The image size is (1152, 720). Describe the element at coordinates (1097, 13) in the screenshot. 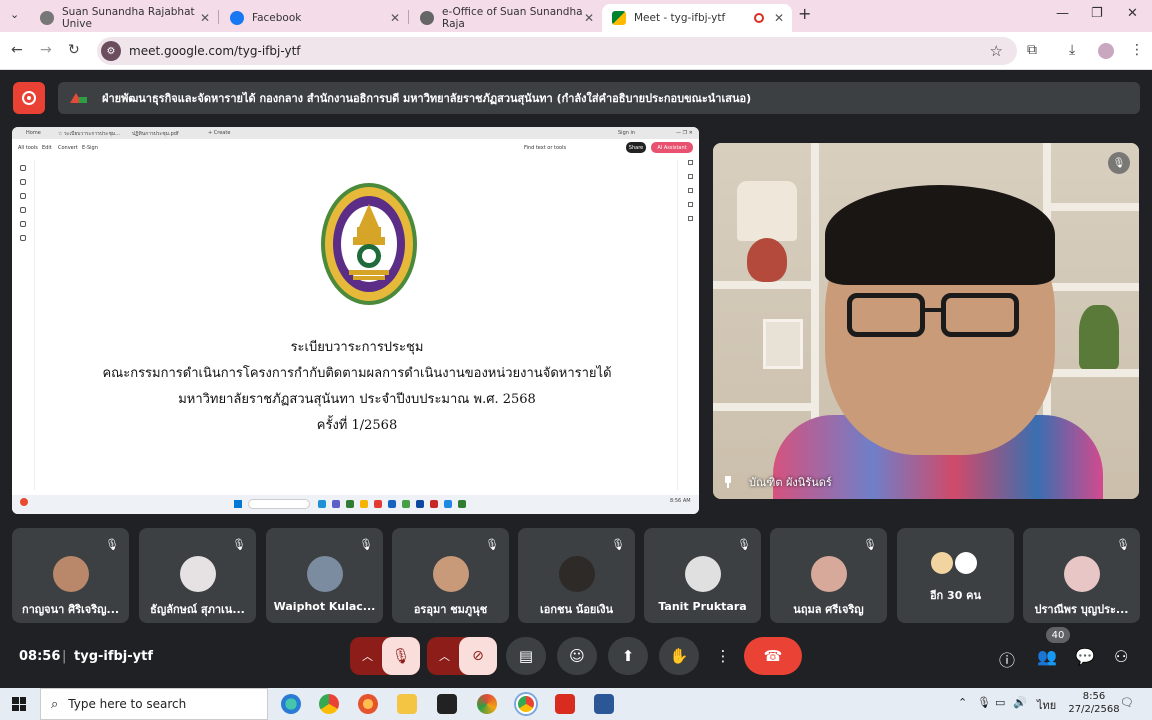

I see `restore-icon: ❐` at that location.